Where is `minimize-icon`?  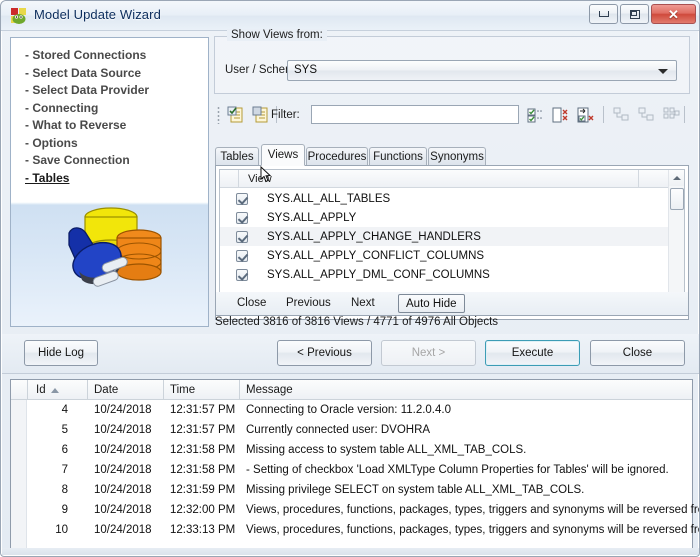
minimize-icon is located at coordinates (603, 14).